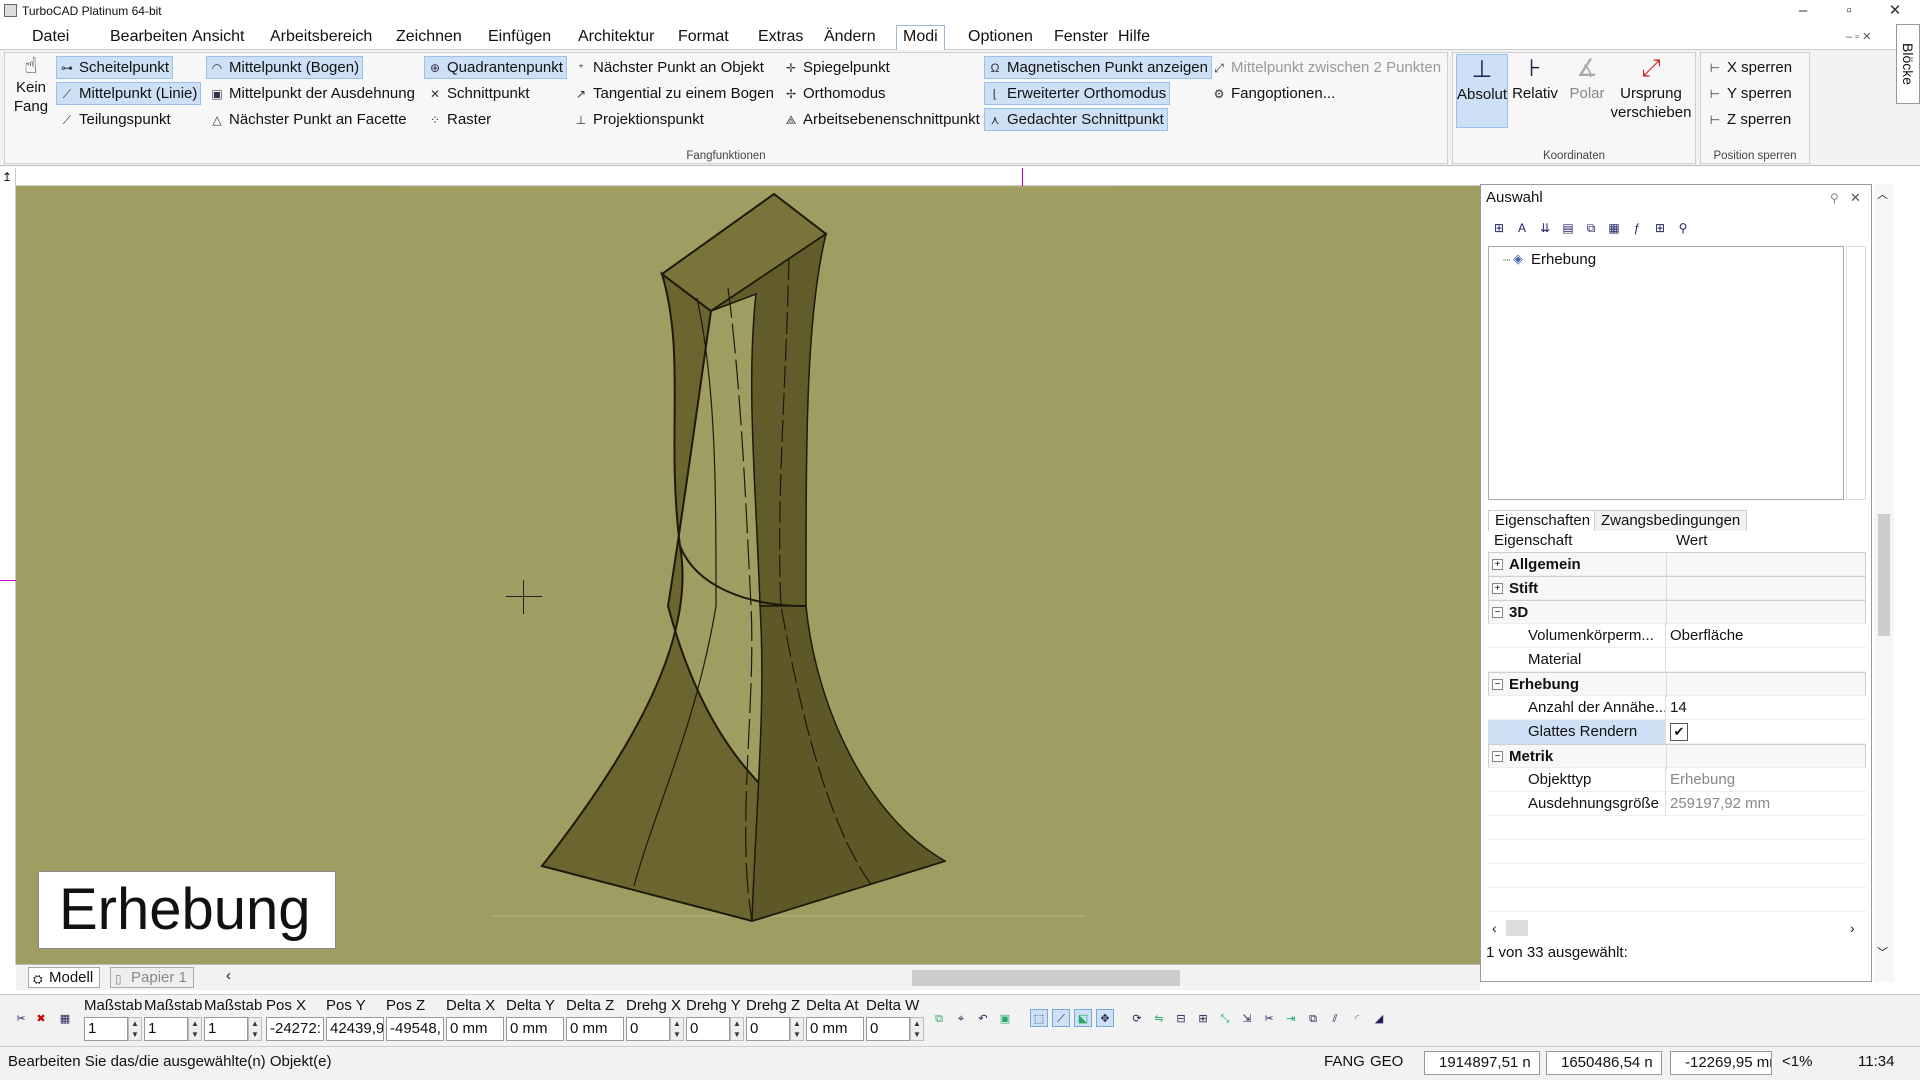  What do you see at coordinates (1335, 1018) in the screenshot?
I see `offset-icon: ⫽` at bounding box center [1335, 1018].